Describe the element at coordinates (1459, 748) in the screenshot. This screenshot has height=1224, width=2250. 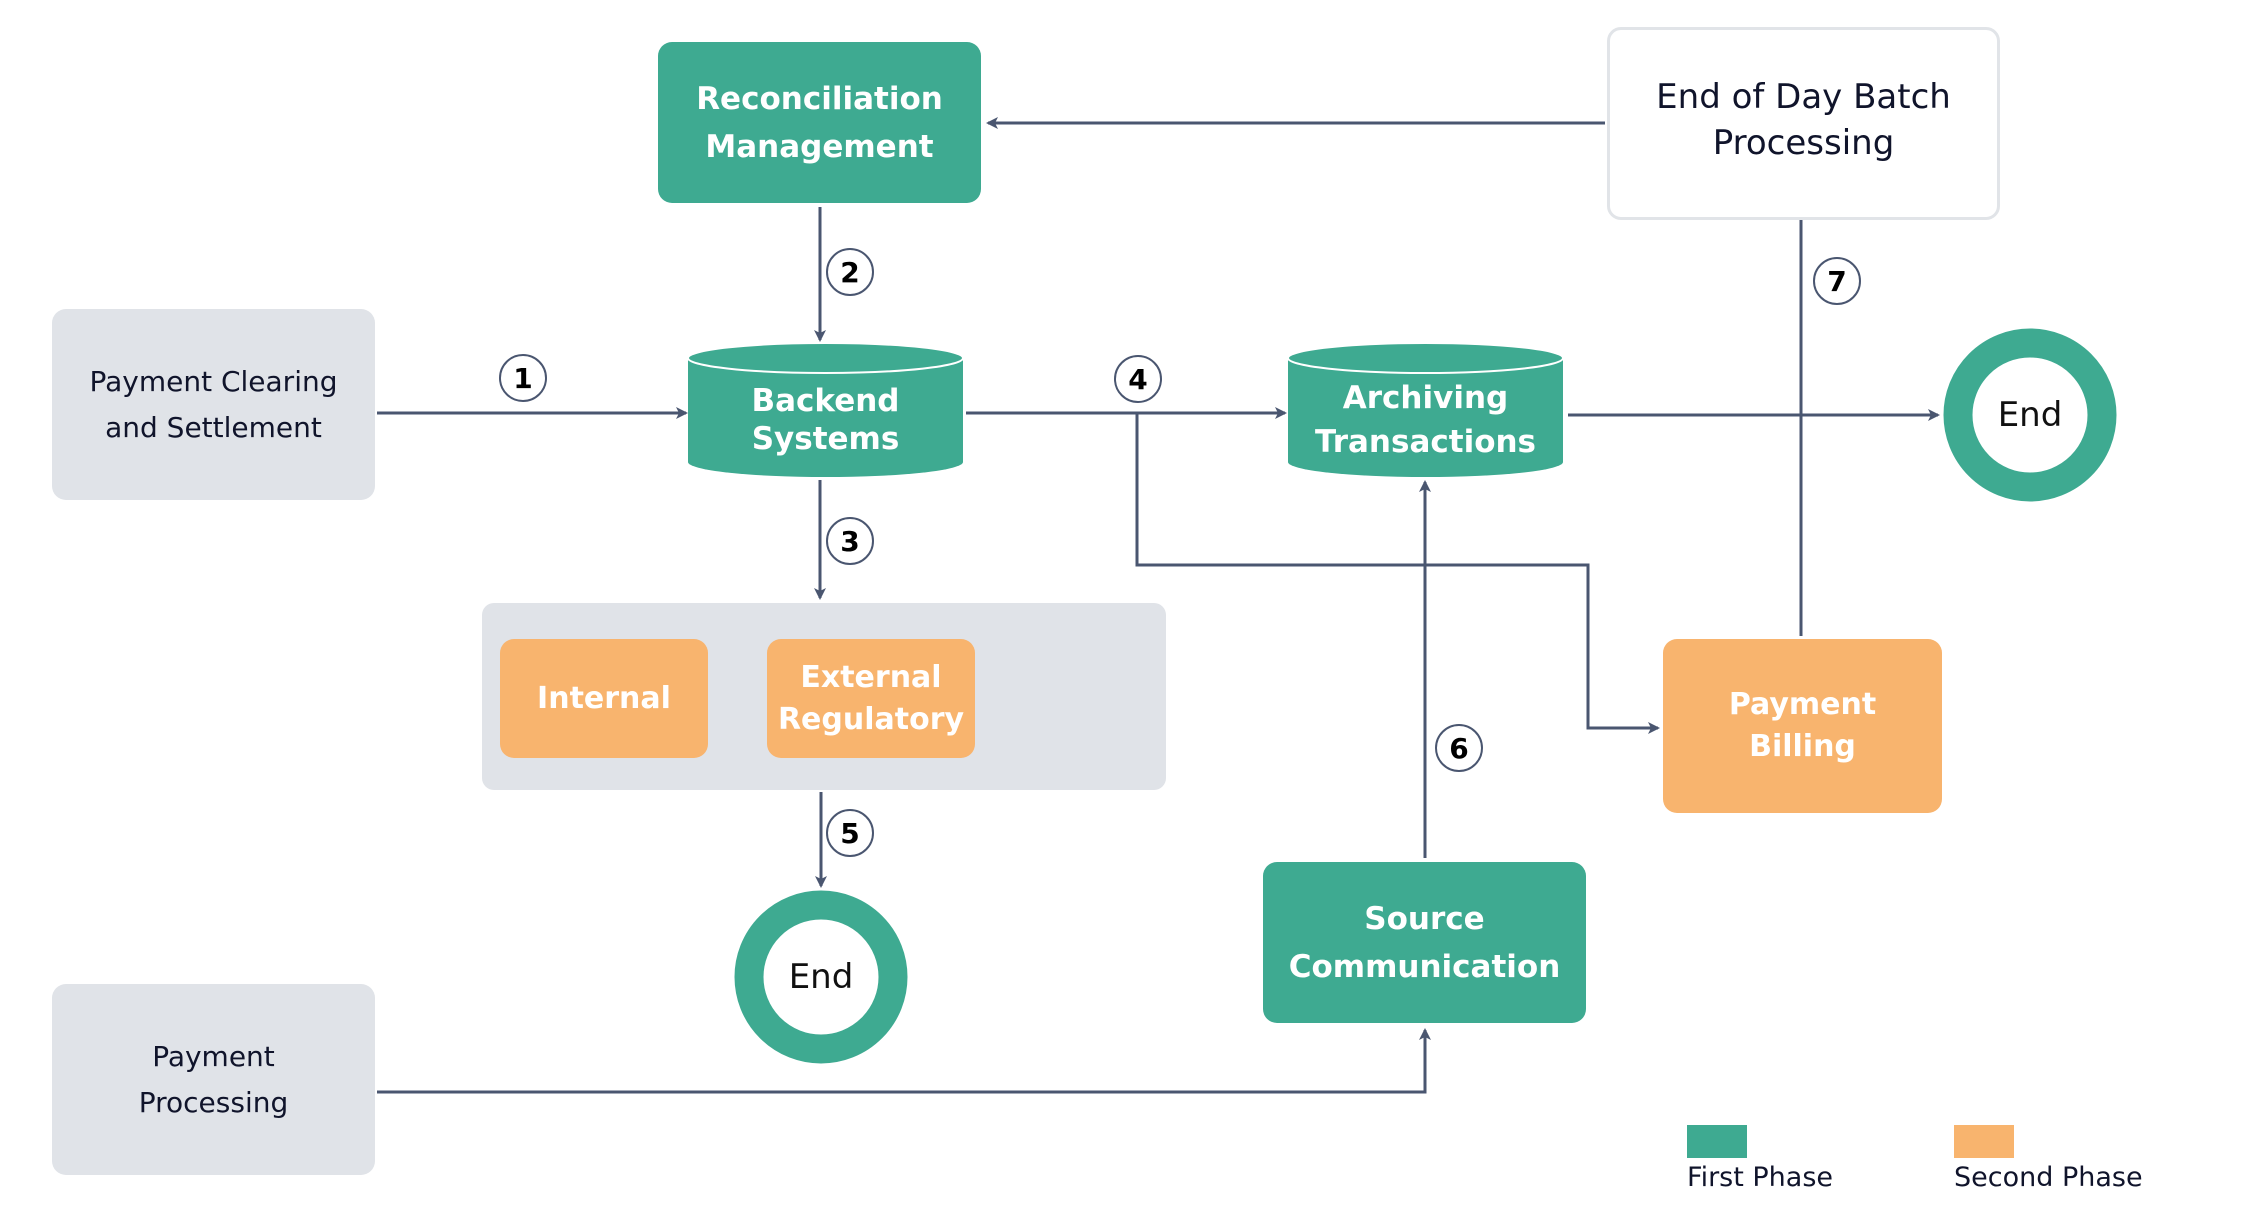
I see `step-badge-6: 6` at that location.